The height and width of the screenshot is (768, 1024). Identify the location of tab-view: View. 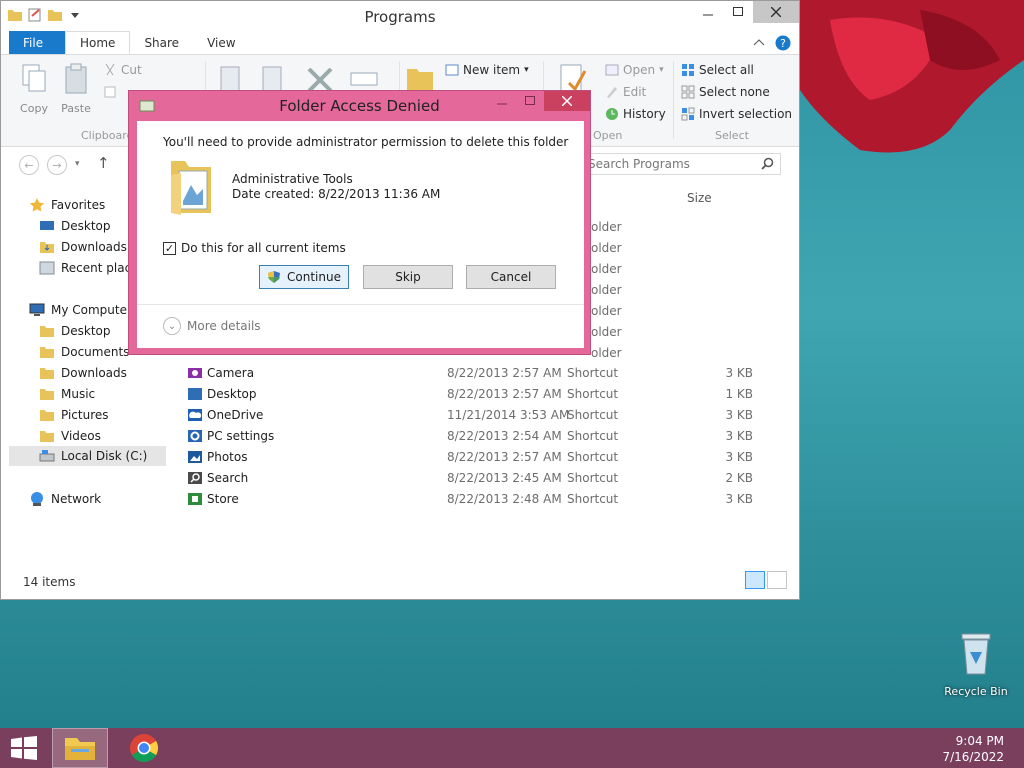
(221, 42).